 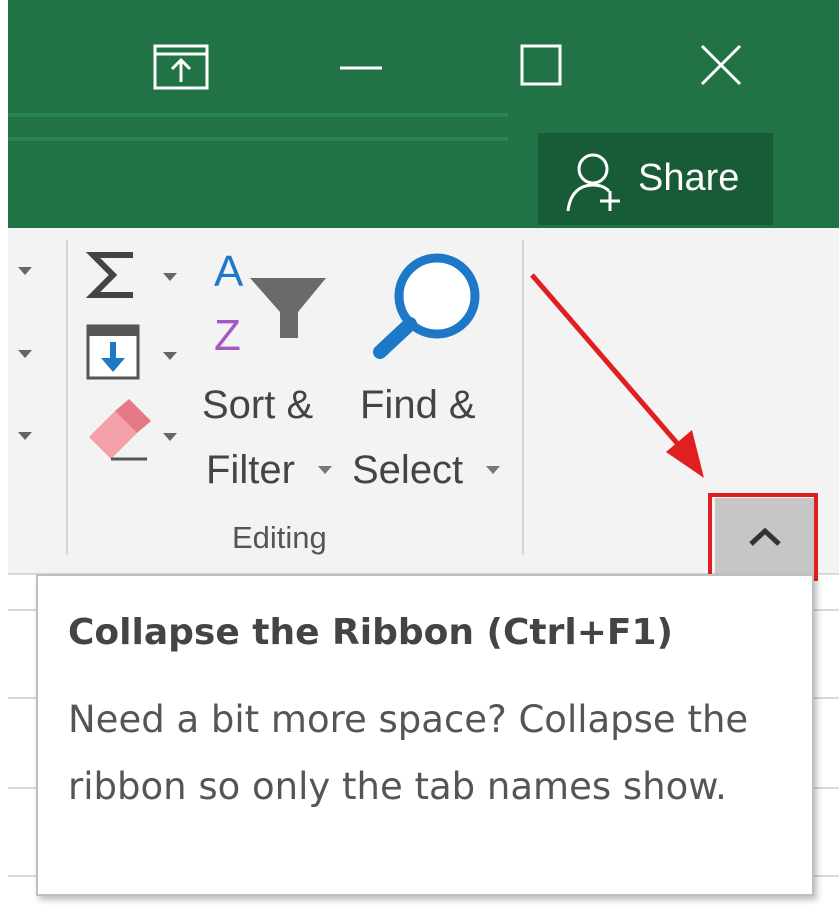 I want to click on minimize-button, so click(x=361, y=65).